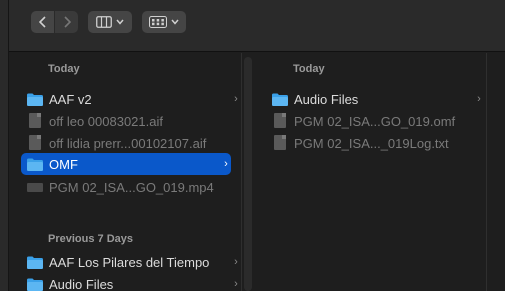 Image resolution: width=505 pixels, height=291 pixels. I want to click on list-item-off-leo: off leo 00083021.aif, so click(134, 121).